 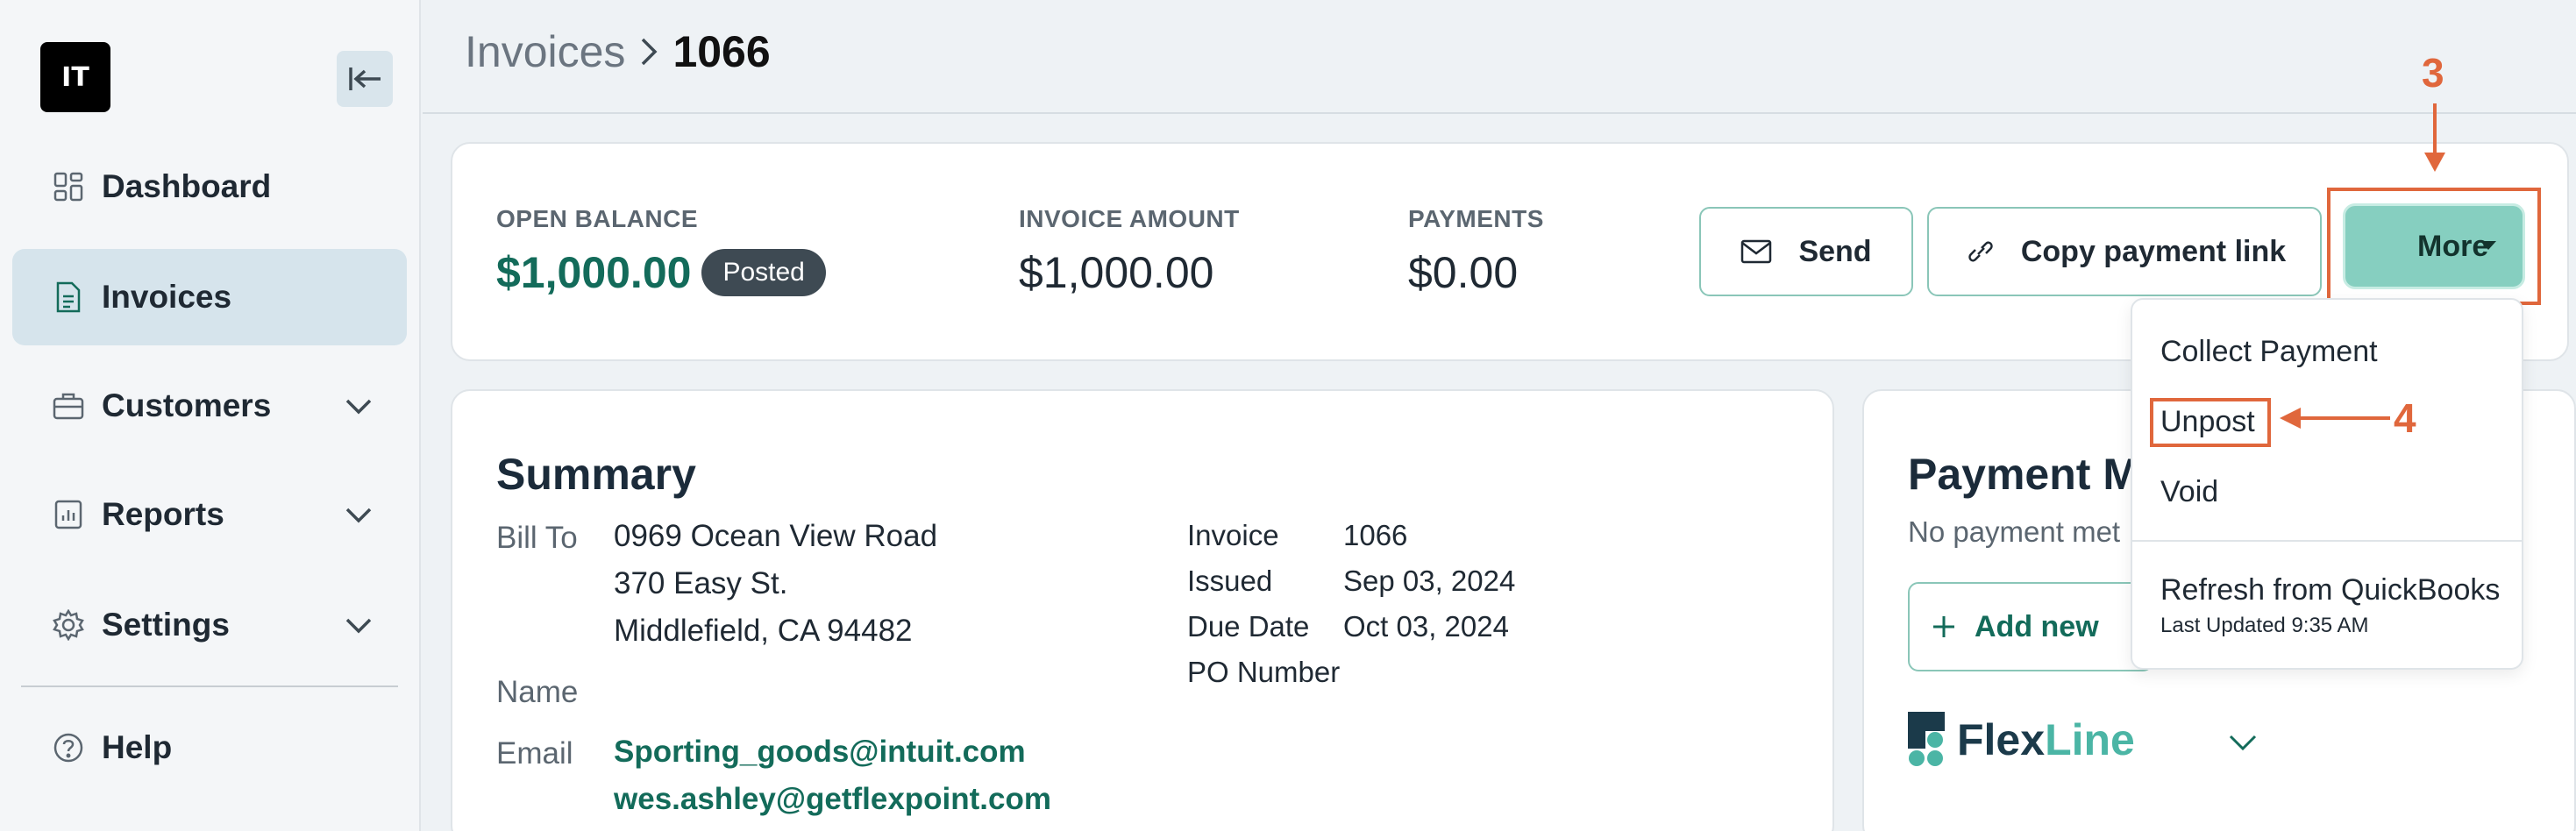 I want to click on flexline-brand-teal: Line, so click(x=2090, y=739).